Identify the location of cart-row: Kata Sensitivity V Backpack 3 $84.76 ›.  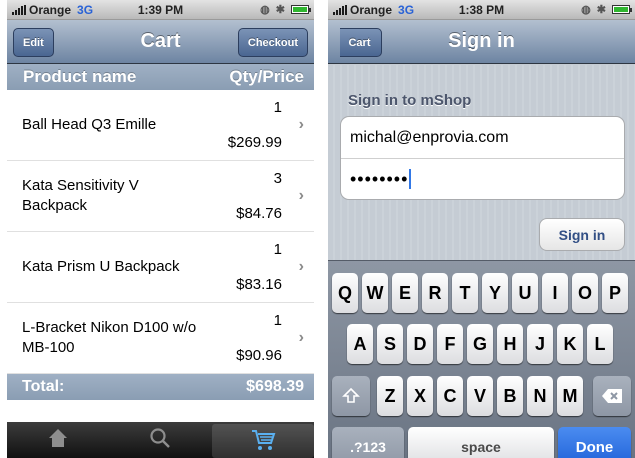
(160, 196).